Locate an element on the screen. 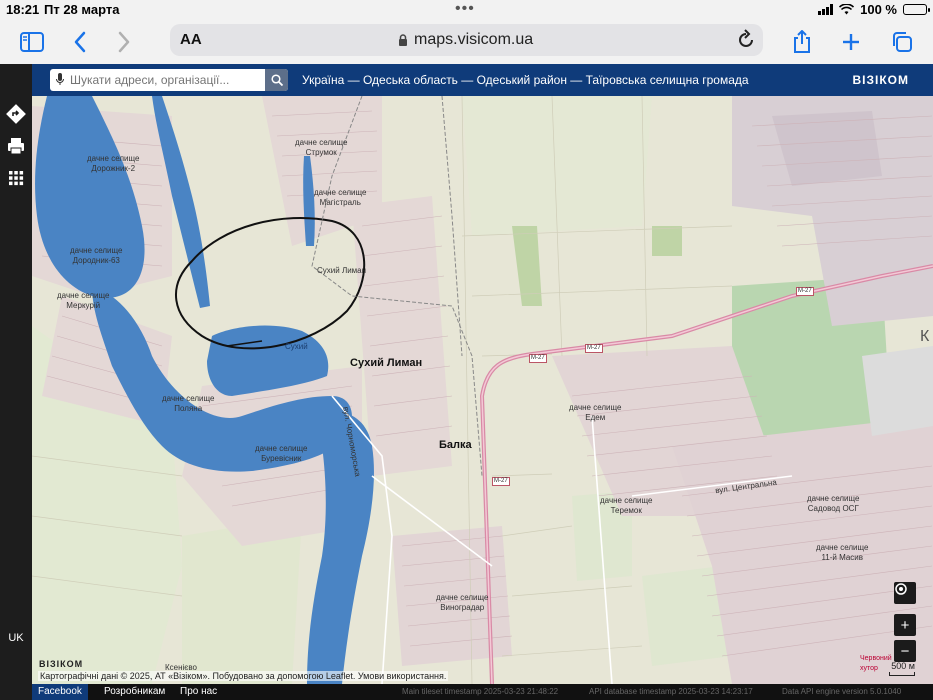 Image resolution: width=933 pixels, height=700 pixels. battery-percent: 100 % is located at coordinates (878, 9).